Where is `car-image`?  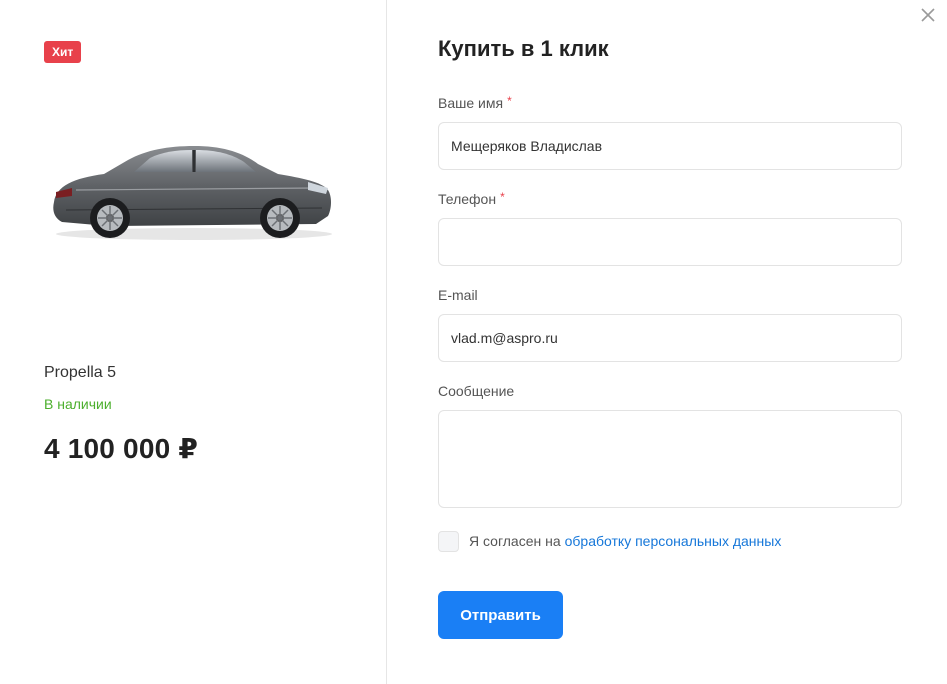 car-image is located at coordinates (192, 193).